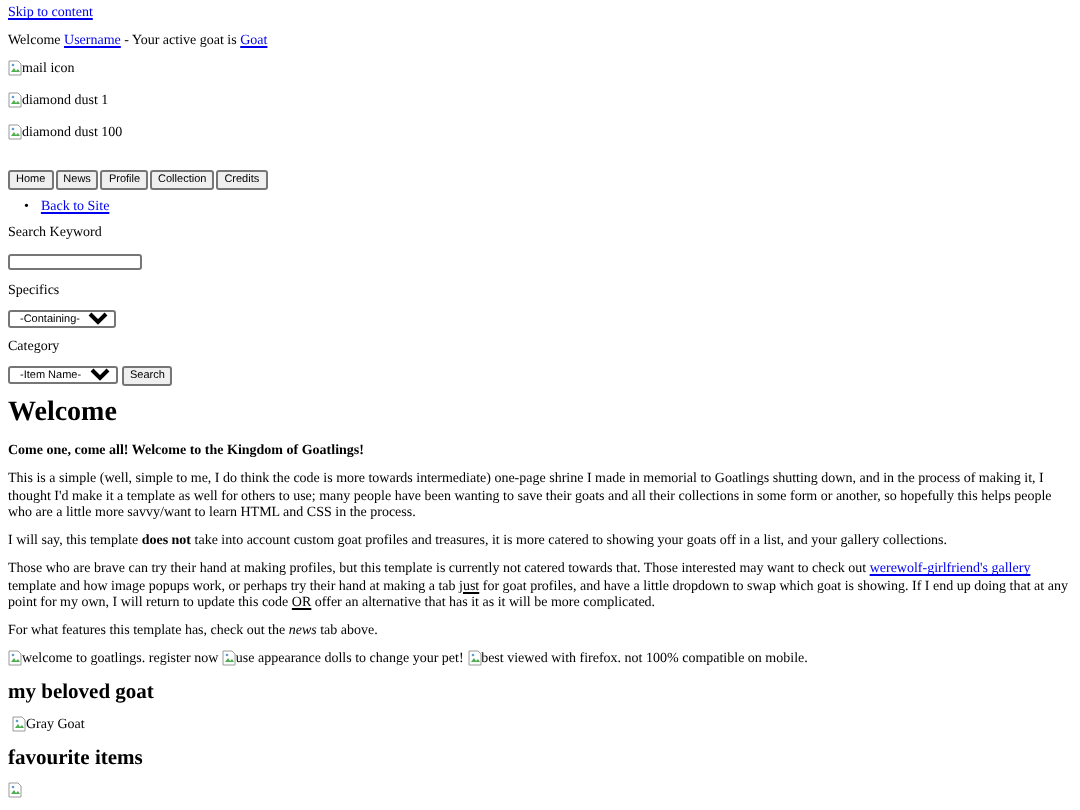 The width and height of the screenshot is (1080, 810). Describe the element at coordinates (63, 414) in the screenshot. I see `page-heading: Welcome` at that location.